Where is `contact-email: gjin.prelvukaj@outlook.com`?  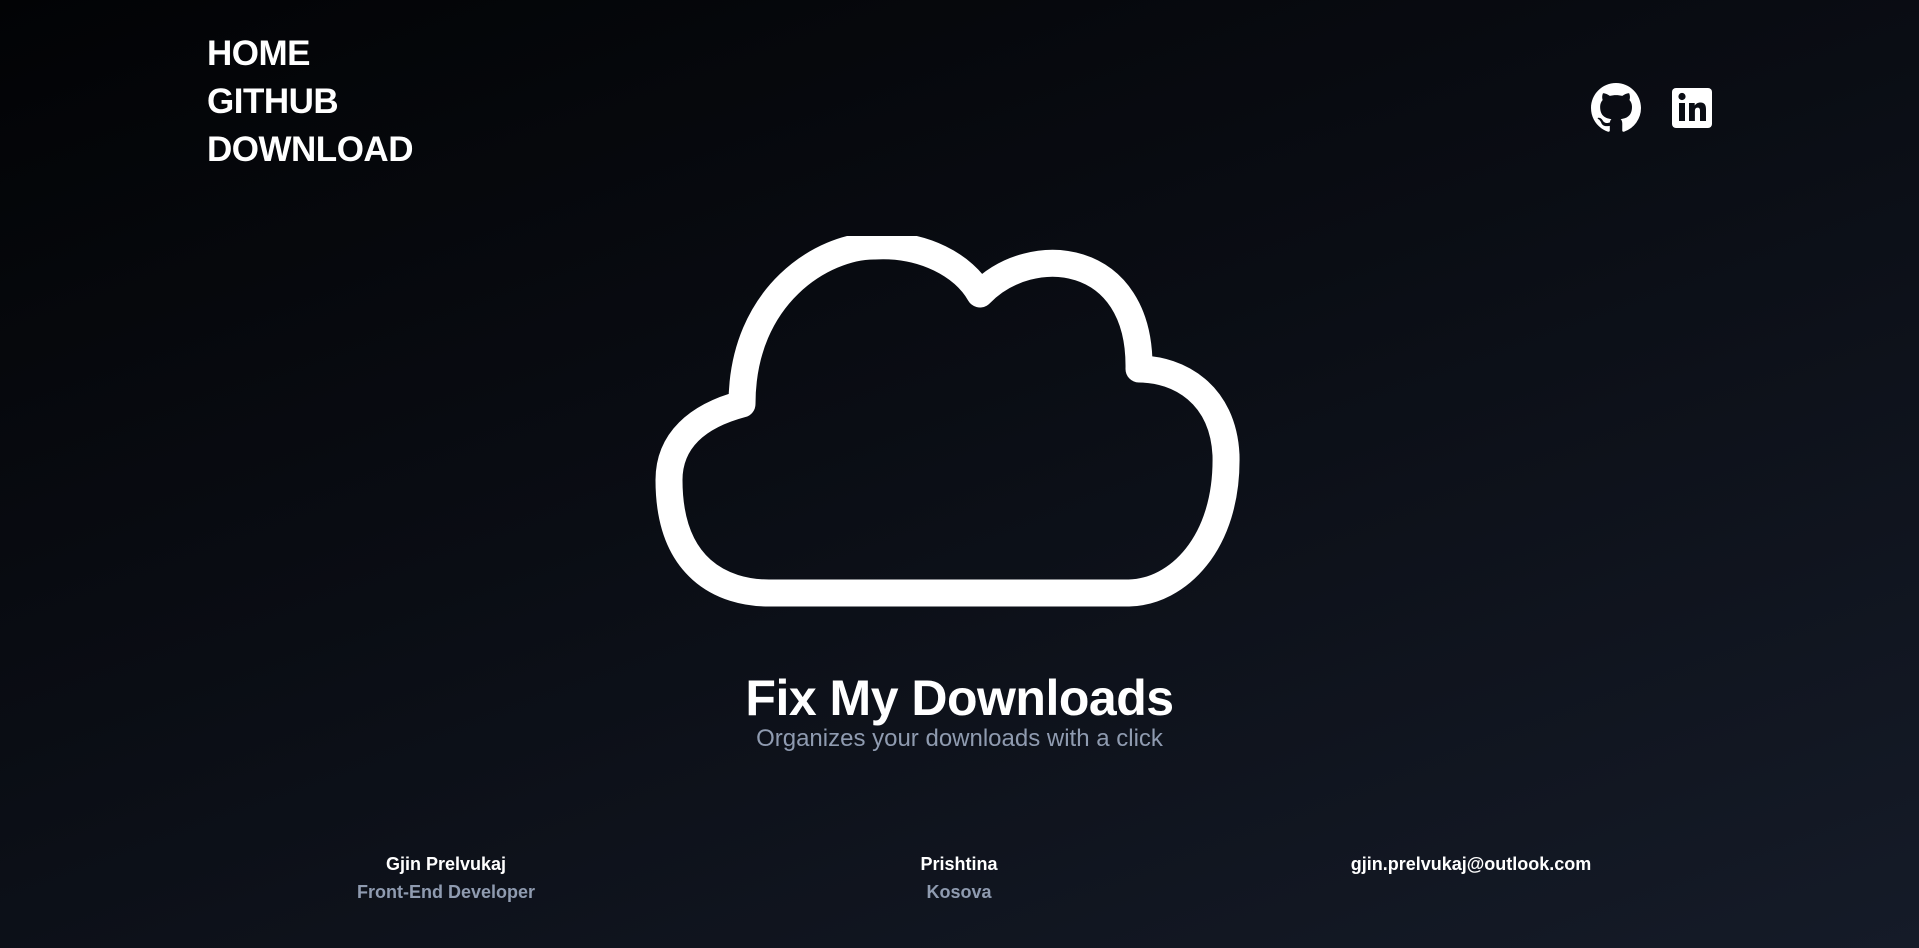
contact-email: gjin.prelvukaj@outlook.com is located at coordinates (1471, 864).